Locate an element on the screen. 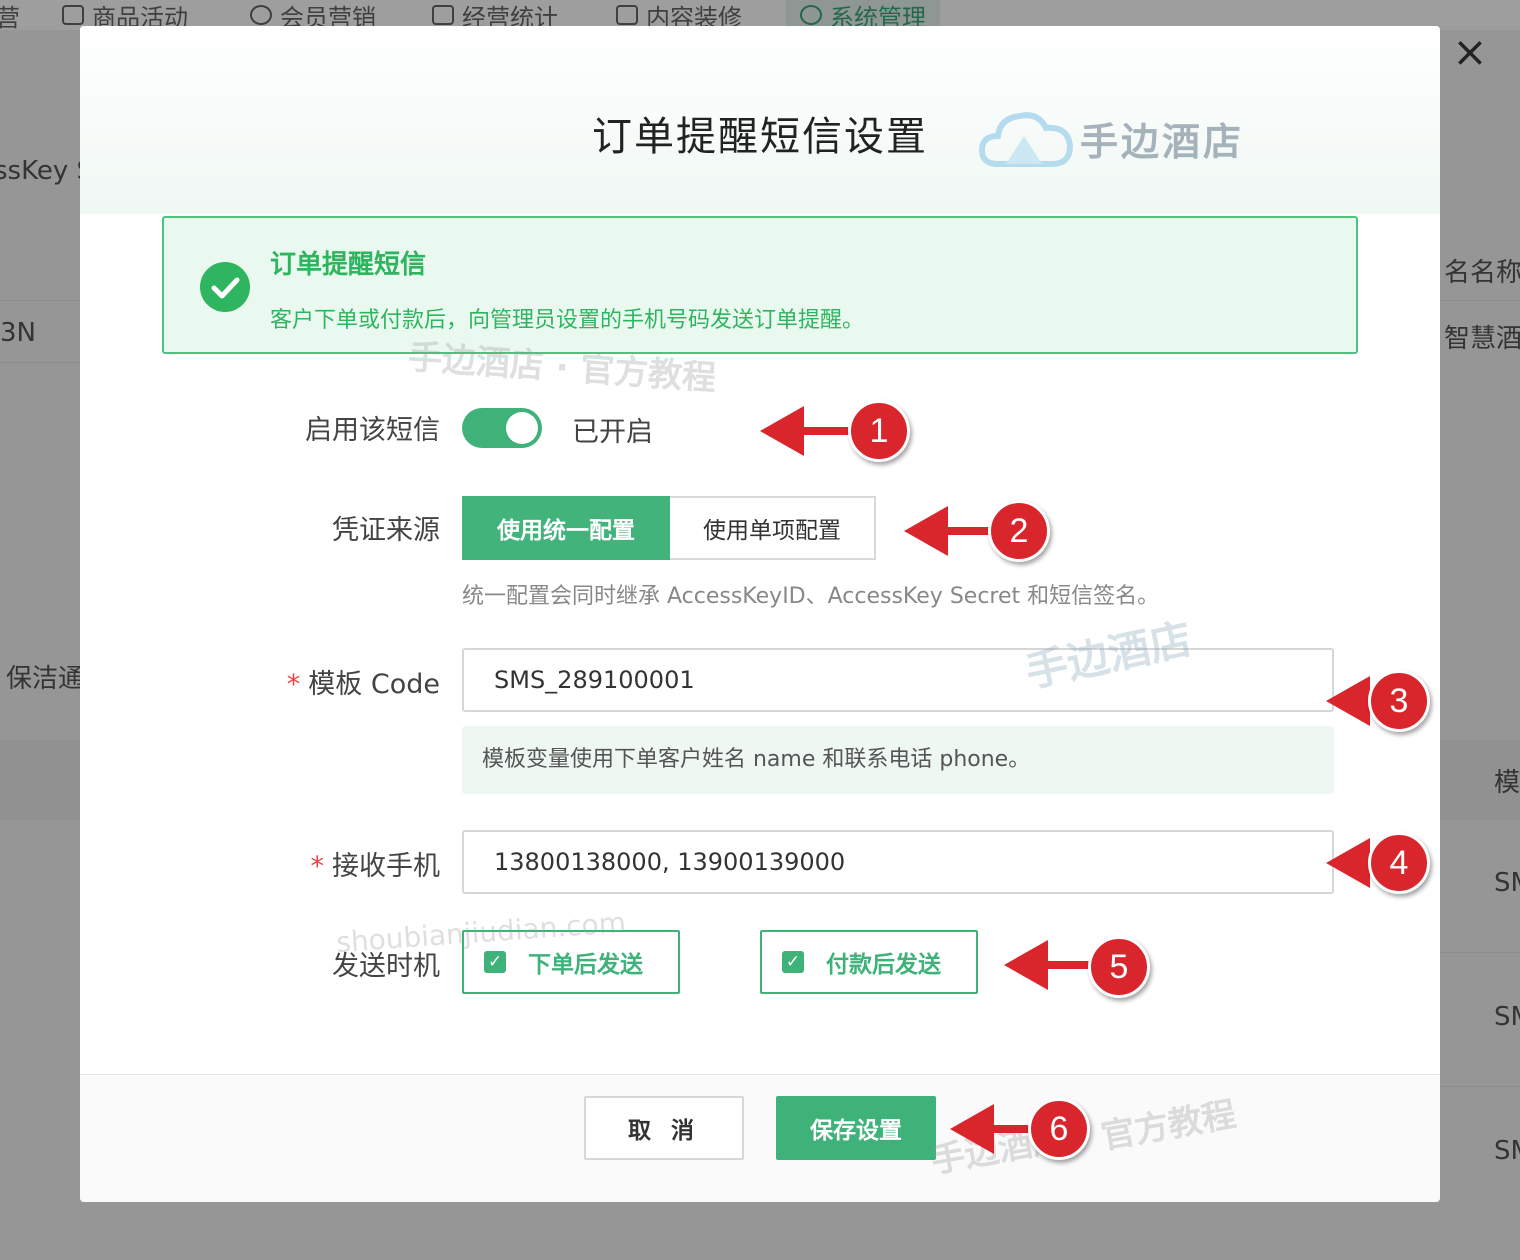  save-settings-button: 保存设置 is located at coordinates (856, 1128).